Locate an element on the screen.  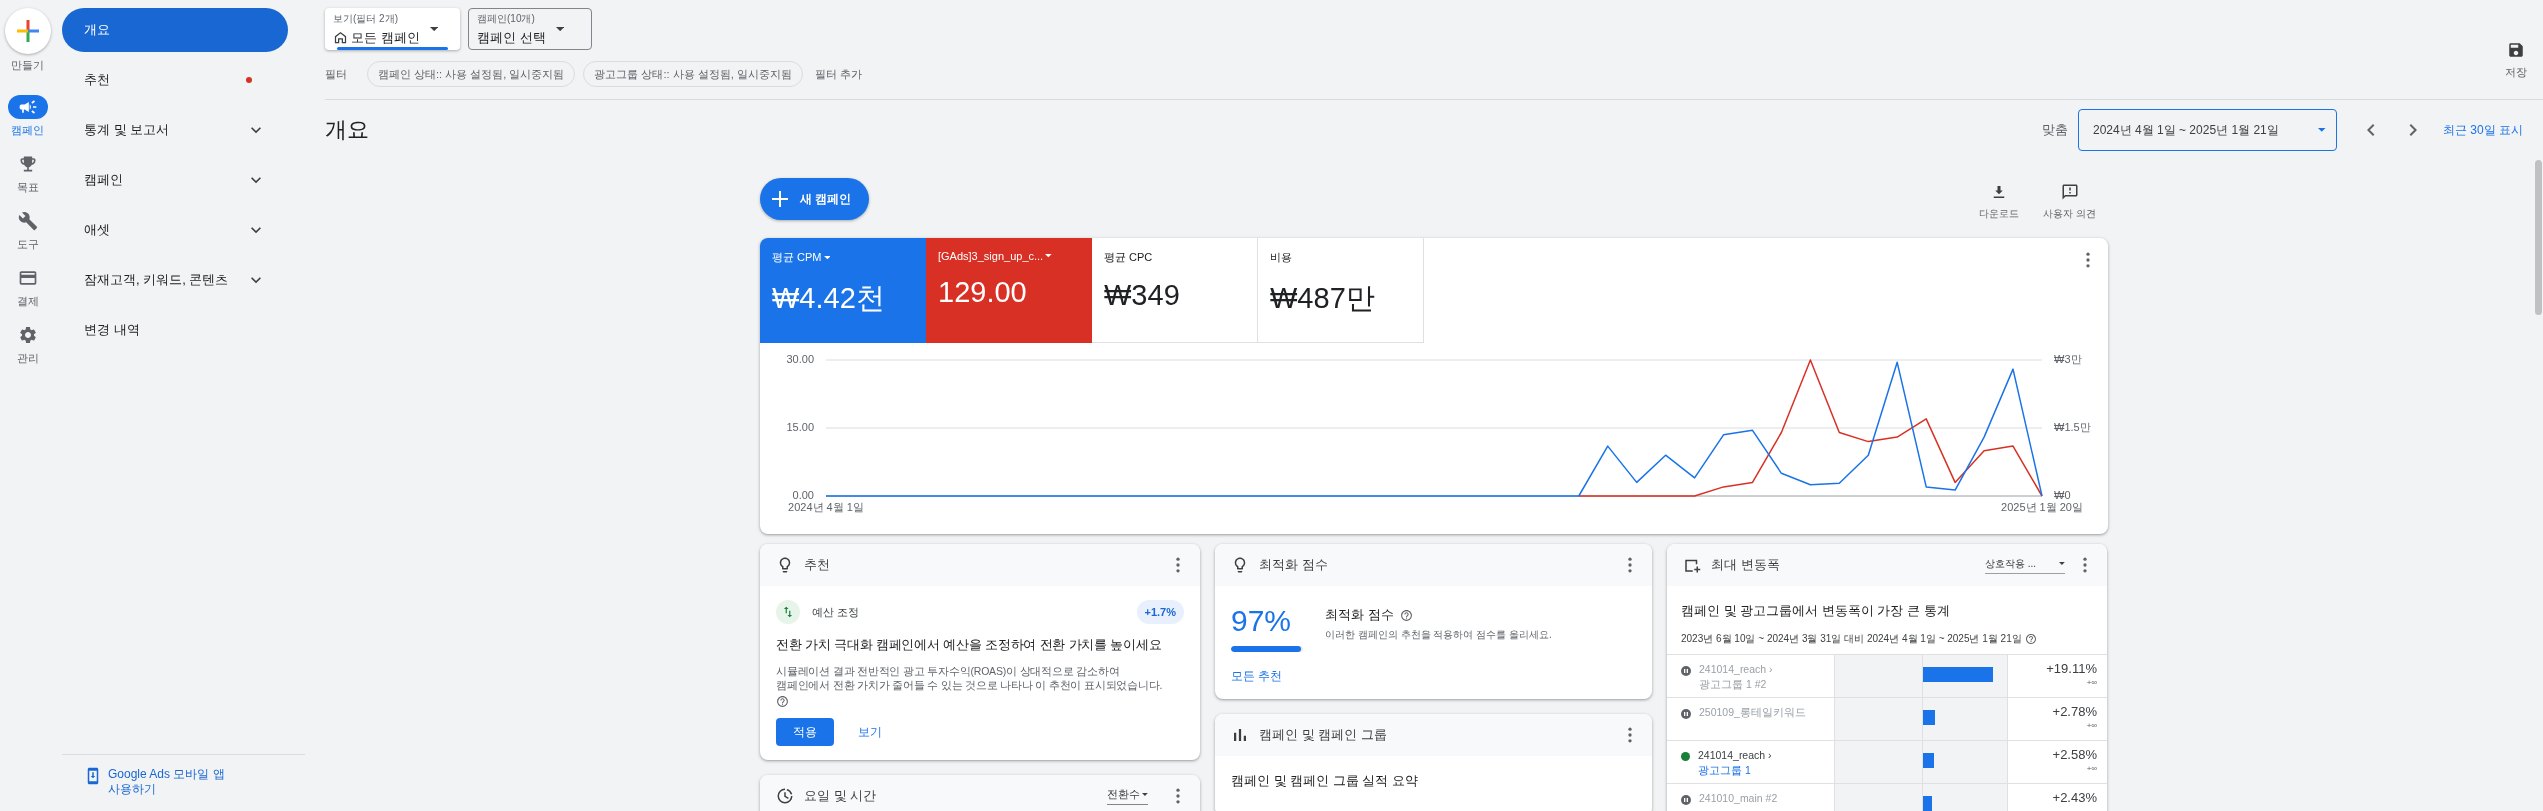
download-button: 다운로드 is located at coordinates (1999, 202).